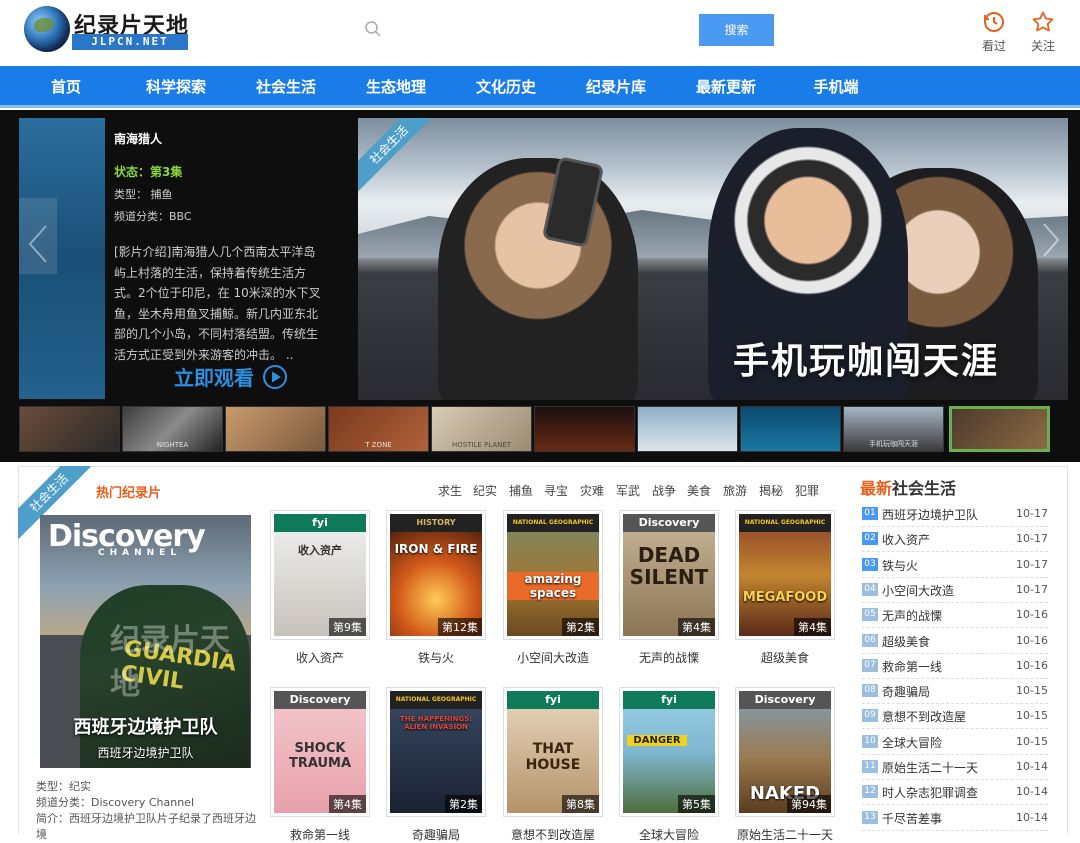 The height and width of the screenshot is (843, 1080). Describe the element at coordinates (955, 742) in the screenshot. I see `list-item: 10 全球大冒险 10-15` at that location.